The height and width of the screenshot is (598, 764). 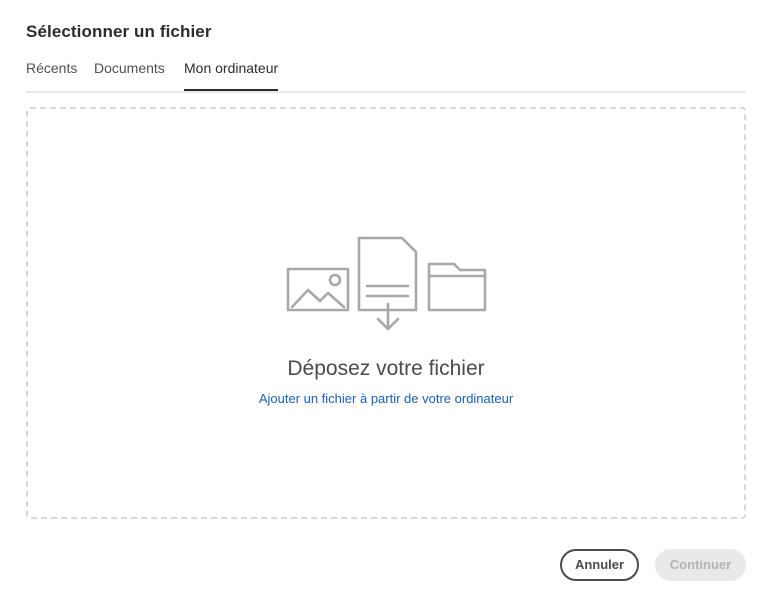 What do you see at coordinates (386, 368) in the screenshot?
I see `dropzone-title: Déposez votre fichier` at bounding box center [386, 368].